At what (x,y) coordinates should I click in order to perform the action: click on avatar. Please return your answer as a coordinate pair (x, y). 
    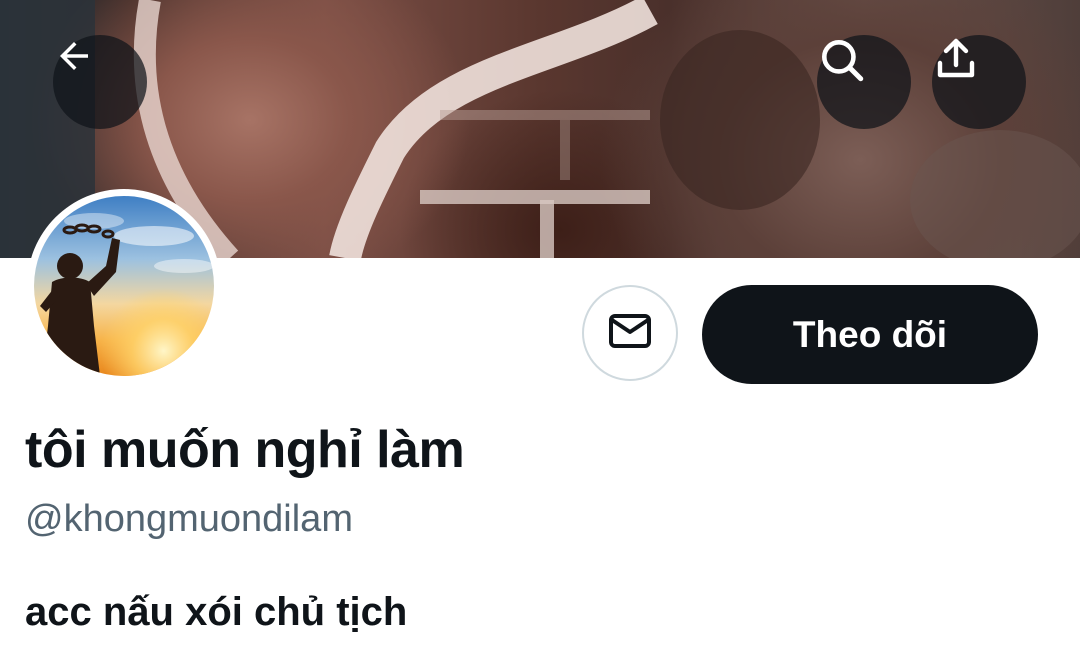
    Looking at the image, I should click on (124, 286).